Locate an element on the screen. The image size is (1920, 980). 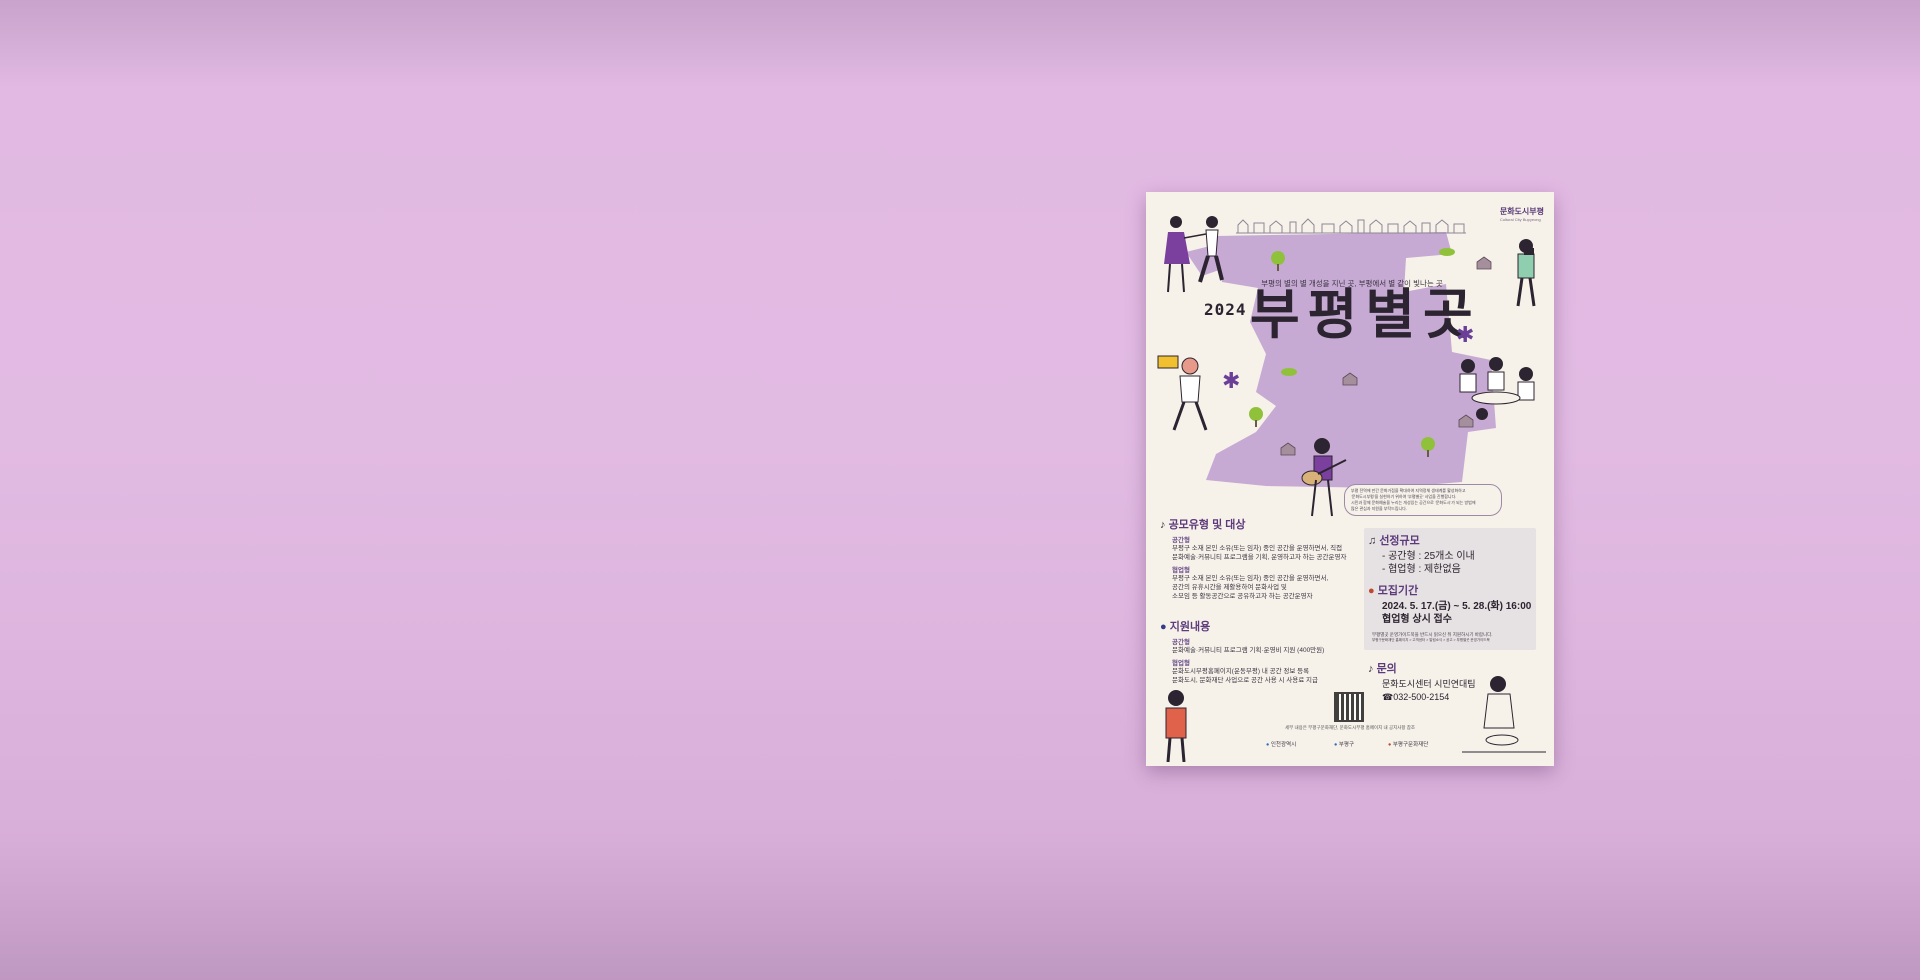
cameraman-illustration is located at coordinates (1182, 393).